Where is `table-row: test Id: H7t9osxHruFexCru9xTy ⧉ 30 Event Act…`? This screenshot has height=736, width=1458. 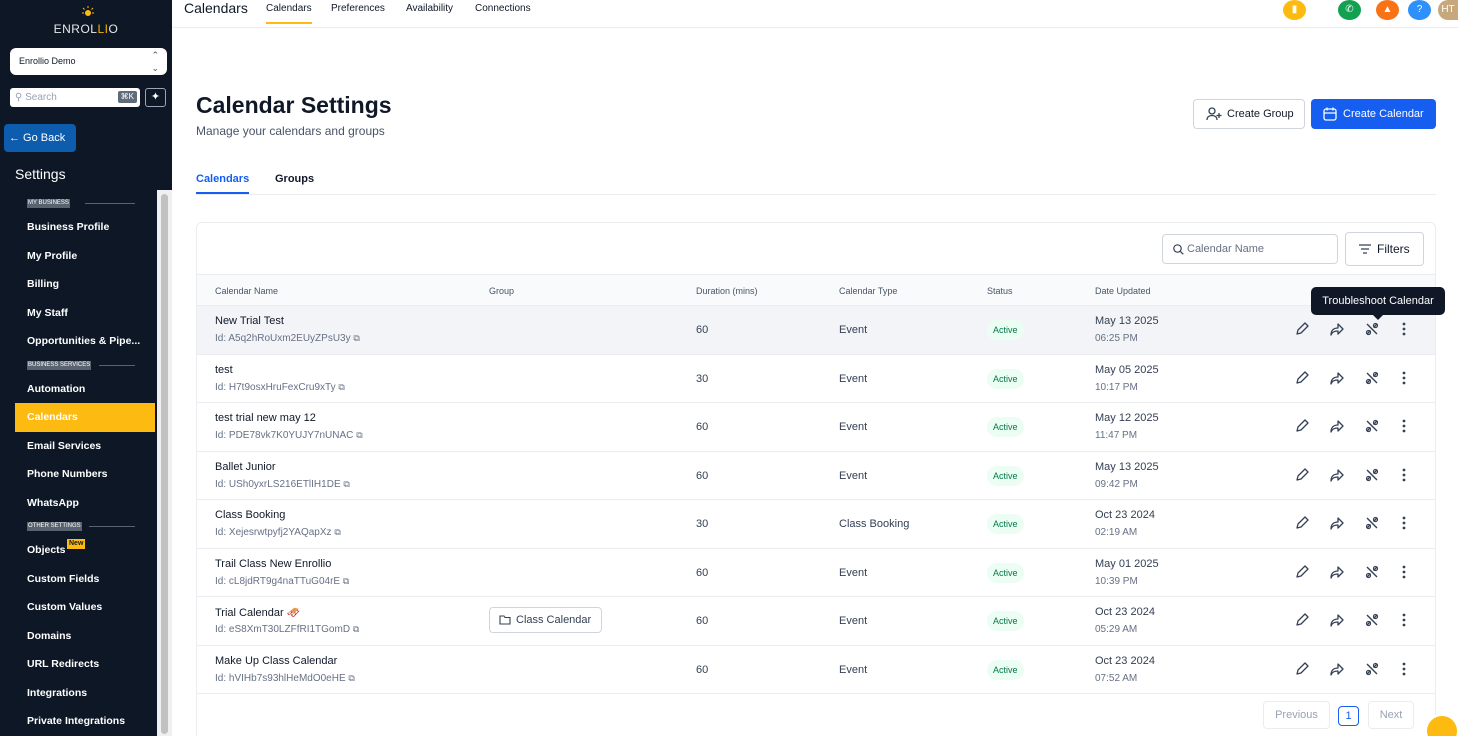
table-row: test Id: H7t9osxHruFexCru9xTy ⧉ 30 Event Act… is located at coordinates (816, 379).